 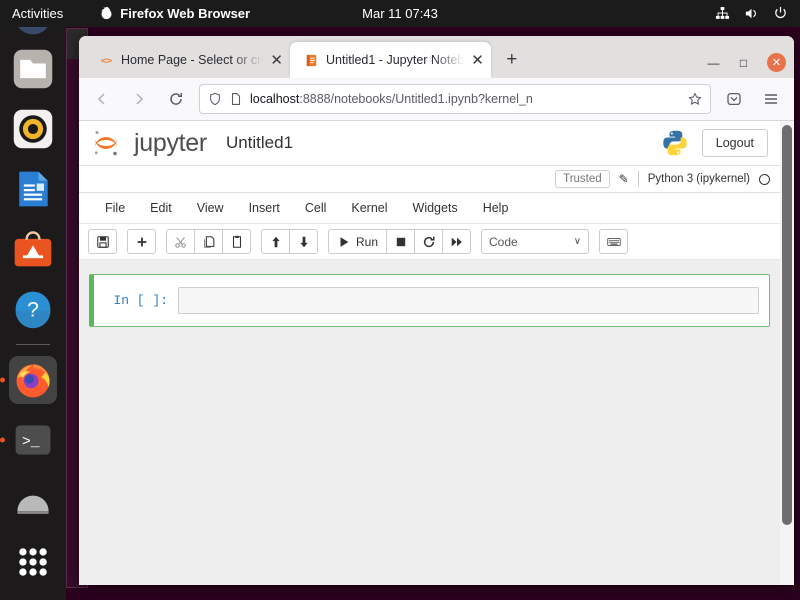 I want to click on notebook-icon, so click(x=311, y=60).